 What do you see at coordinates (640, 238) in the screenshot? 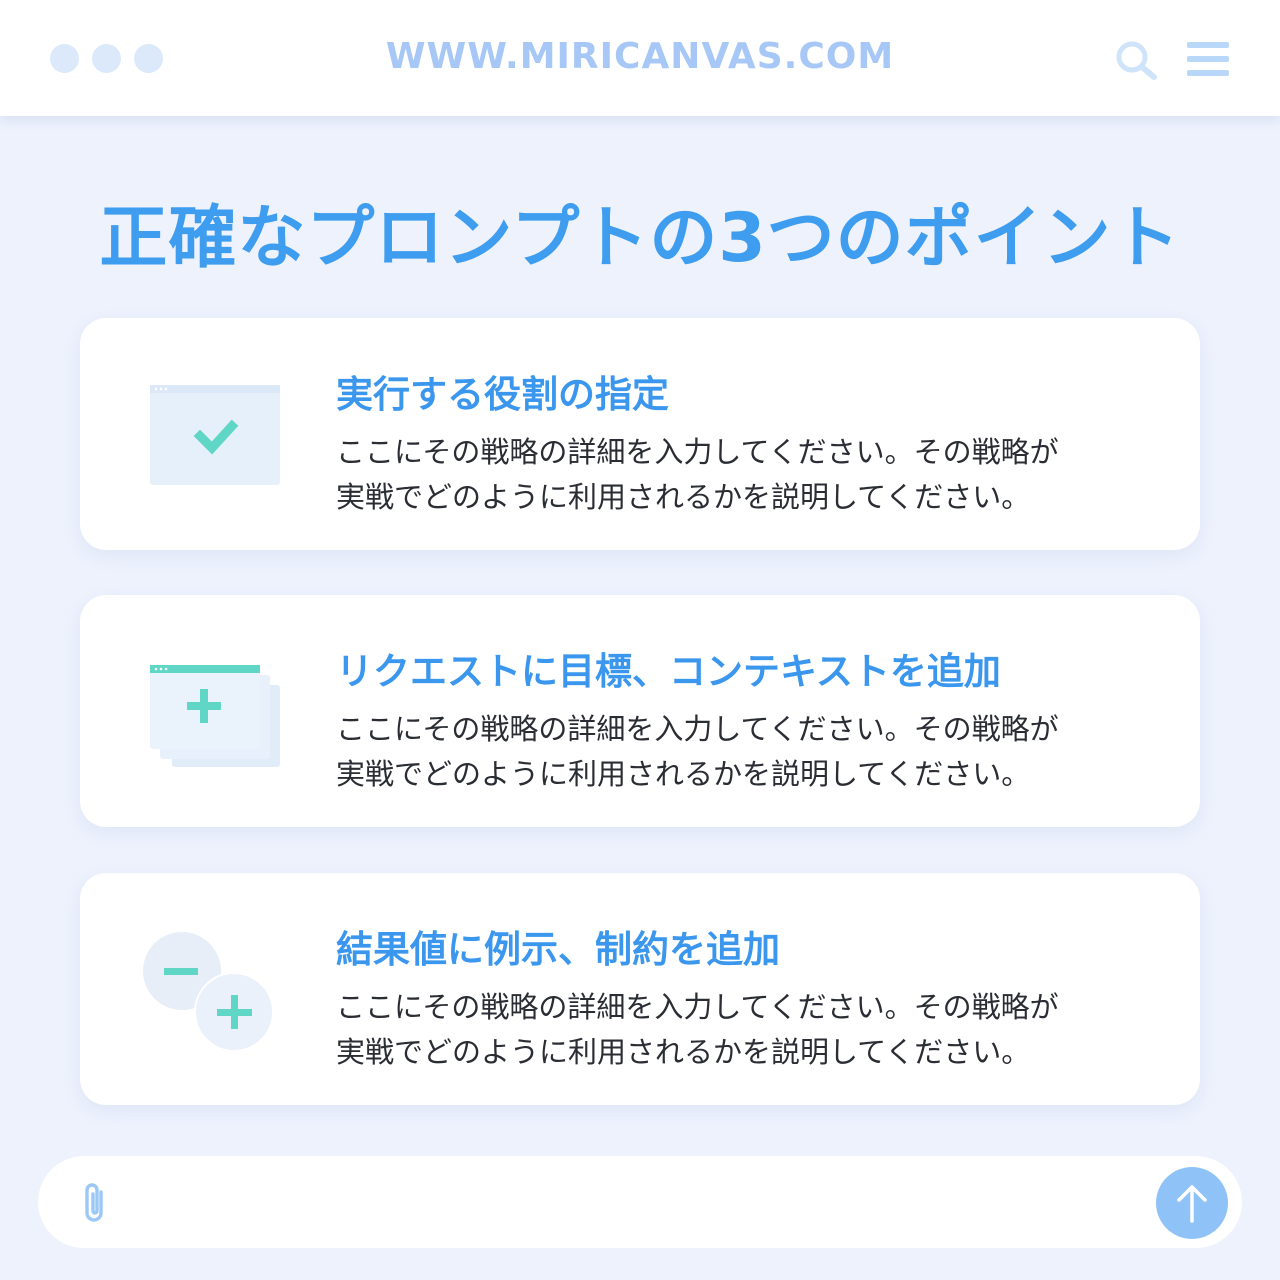
I see `page-title: 正確なプロンプトの3つのポイント` at bounding box center [640, 238].